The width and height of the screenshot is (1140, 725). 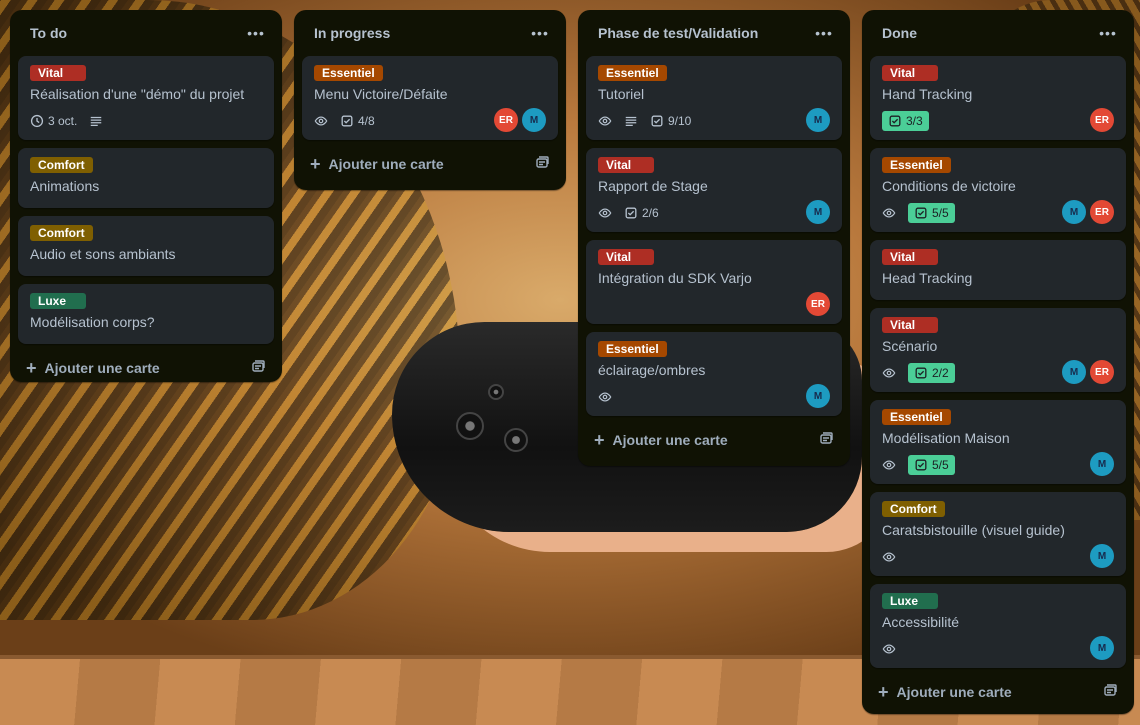 What do you see at coordinates (998, 465) in the screenshot?
I see `card-badges: 5/5` at bounding box center [998, 465].